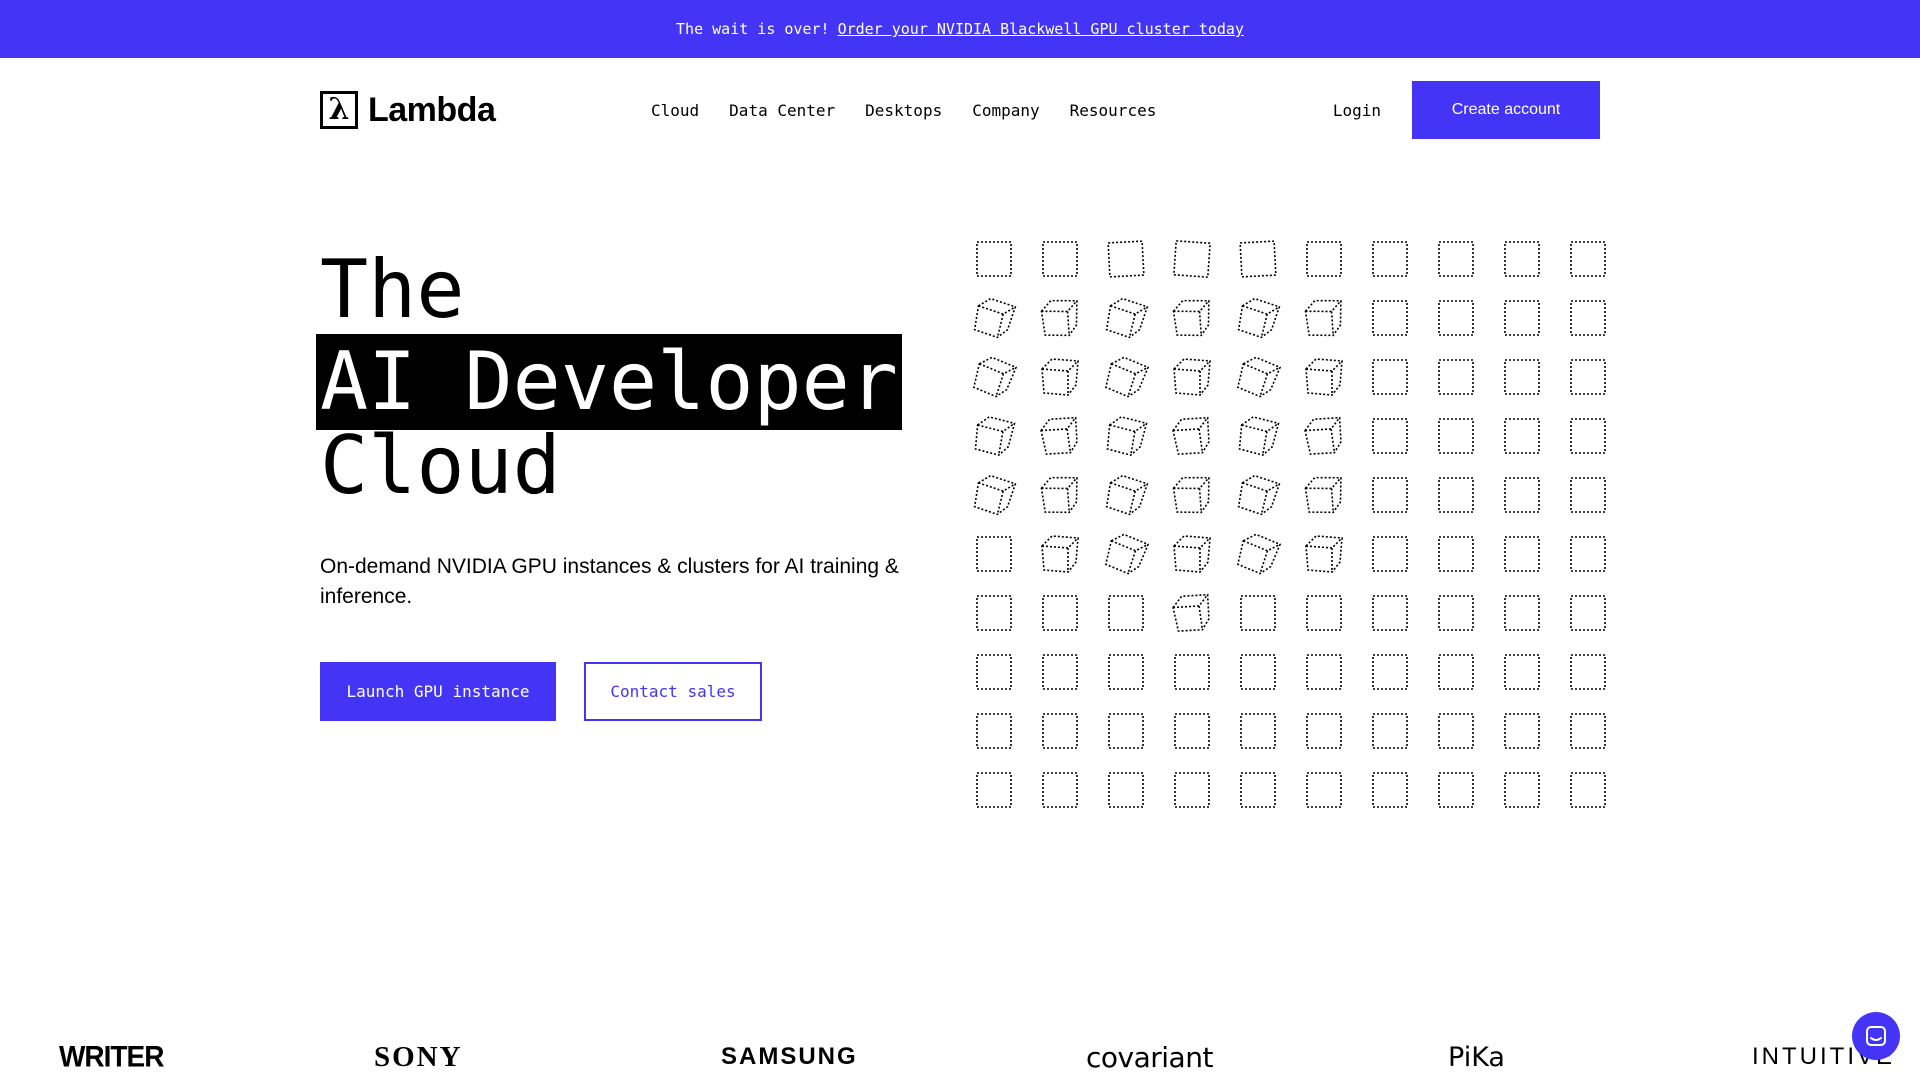 The height and width of the screenshot is (1080, 1920). I want to click on nav-item-cloud: Cloud, so click(675, 110).